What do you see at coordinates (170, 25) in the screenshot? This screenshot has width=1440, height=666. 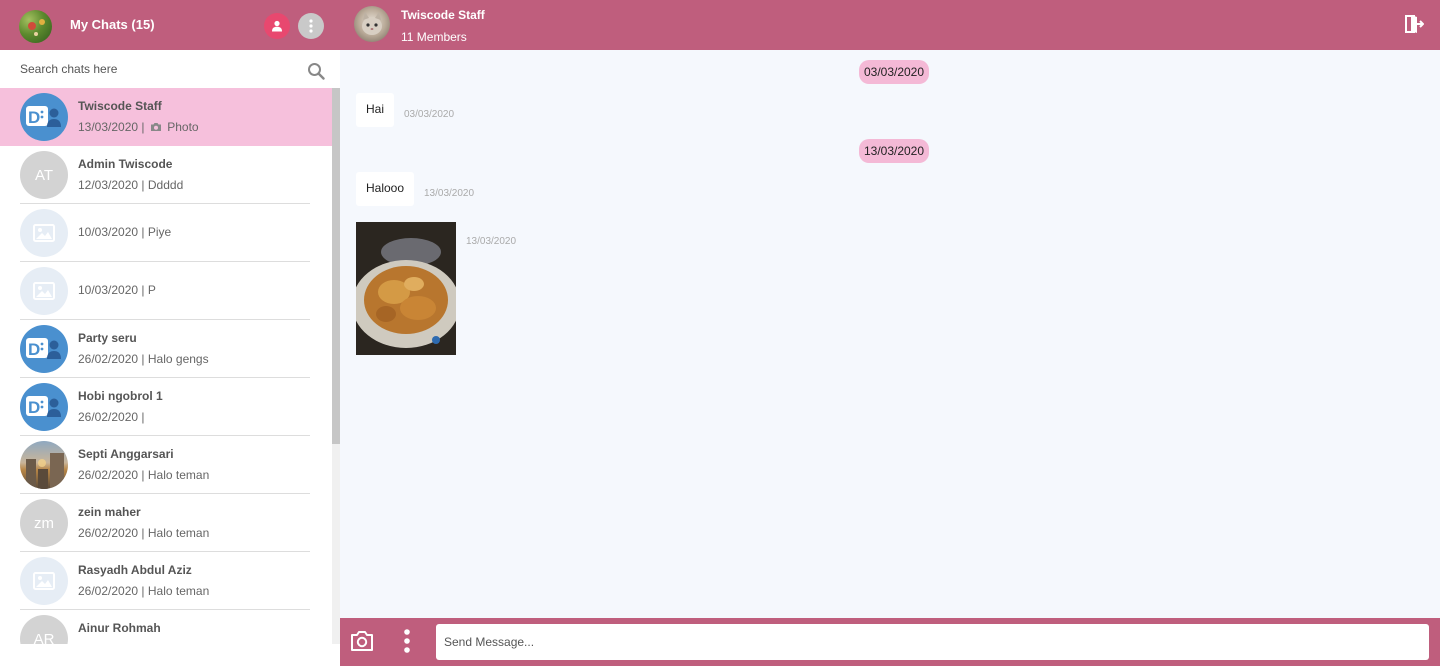 I see `sidebar-header: My Chats (15)` at bounding box center [170, 25].